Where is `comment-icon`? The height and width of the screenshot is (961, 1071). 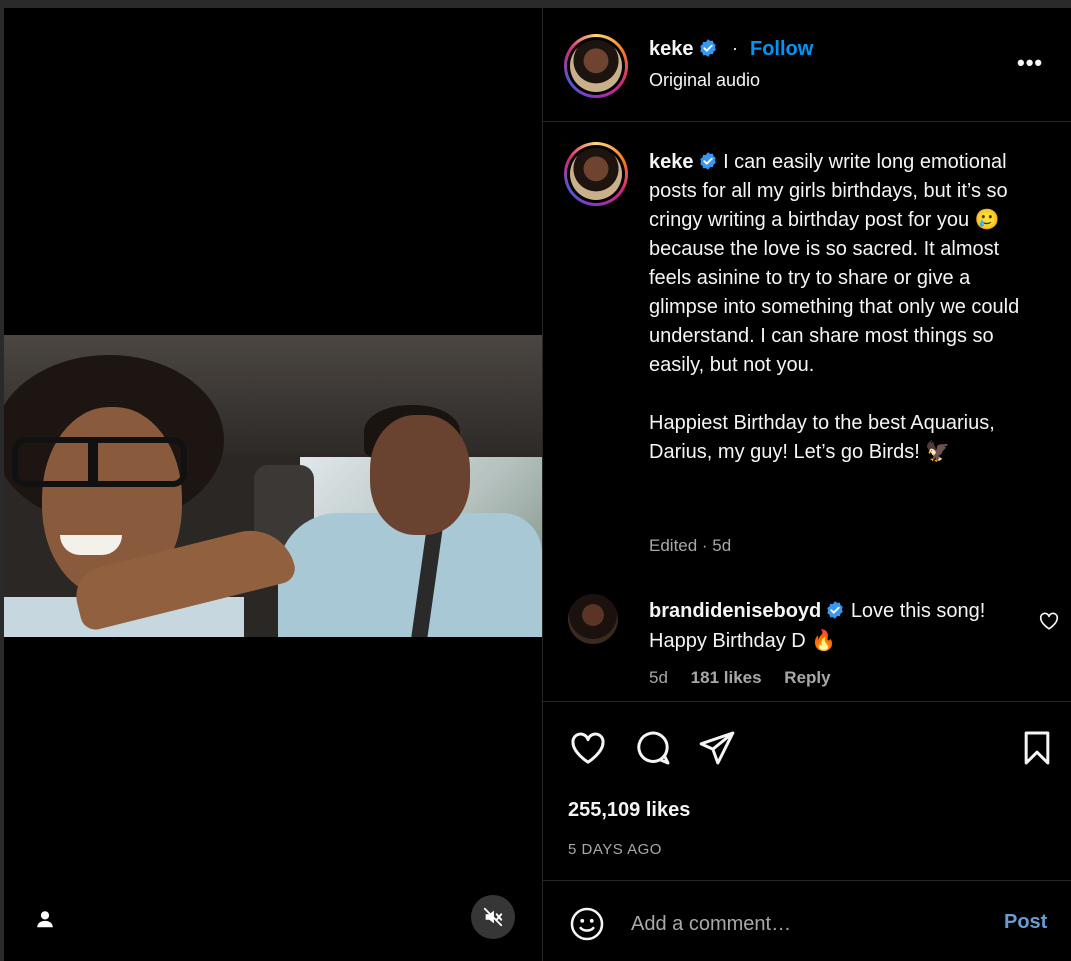
comment-icon is located at coordinates (653, 748).